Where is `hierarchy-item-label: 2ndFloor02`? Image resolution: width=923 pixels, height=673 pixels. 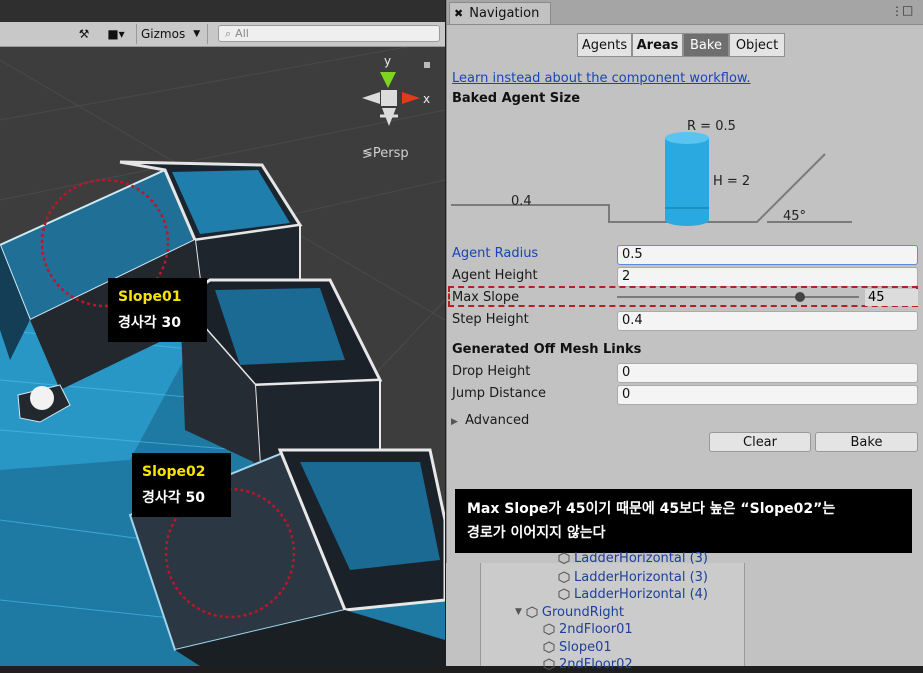
hierarchy-item-label: 2ndFloor02 is located at coordinates (596, 664).